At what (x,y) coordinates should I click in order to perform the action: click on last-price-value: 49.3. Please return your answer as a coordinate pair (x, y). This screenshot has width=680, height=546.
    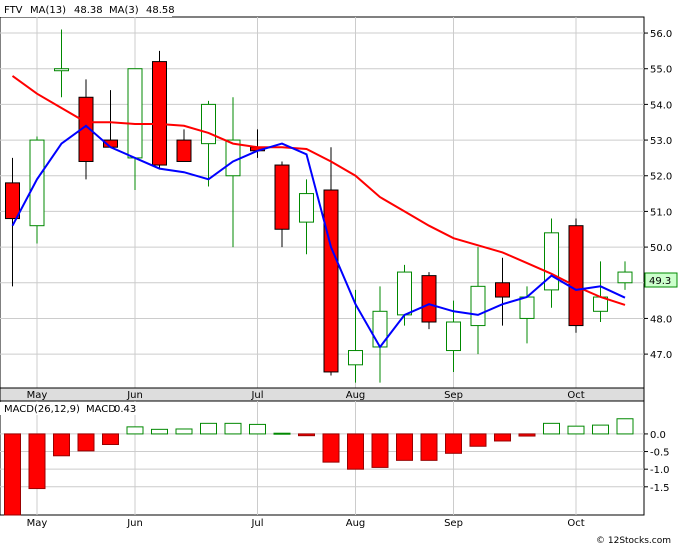
    Looking at the image, I should click on (660, 281).